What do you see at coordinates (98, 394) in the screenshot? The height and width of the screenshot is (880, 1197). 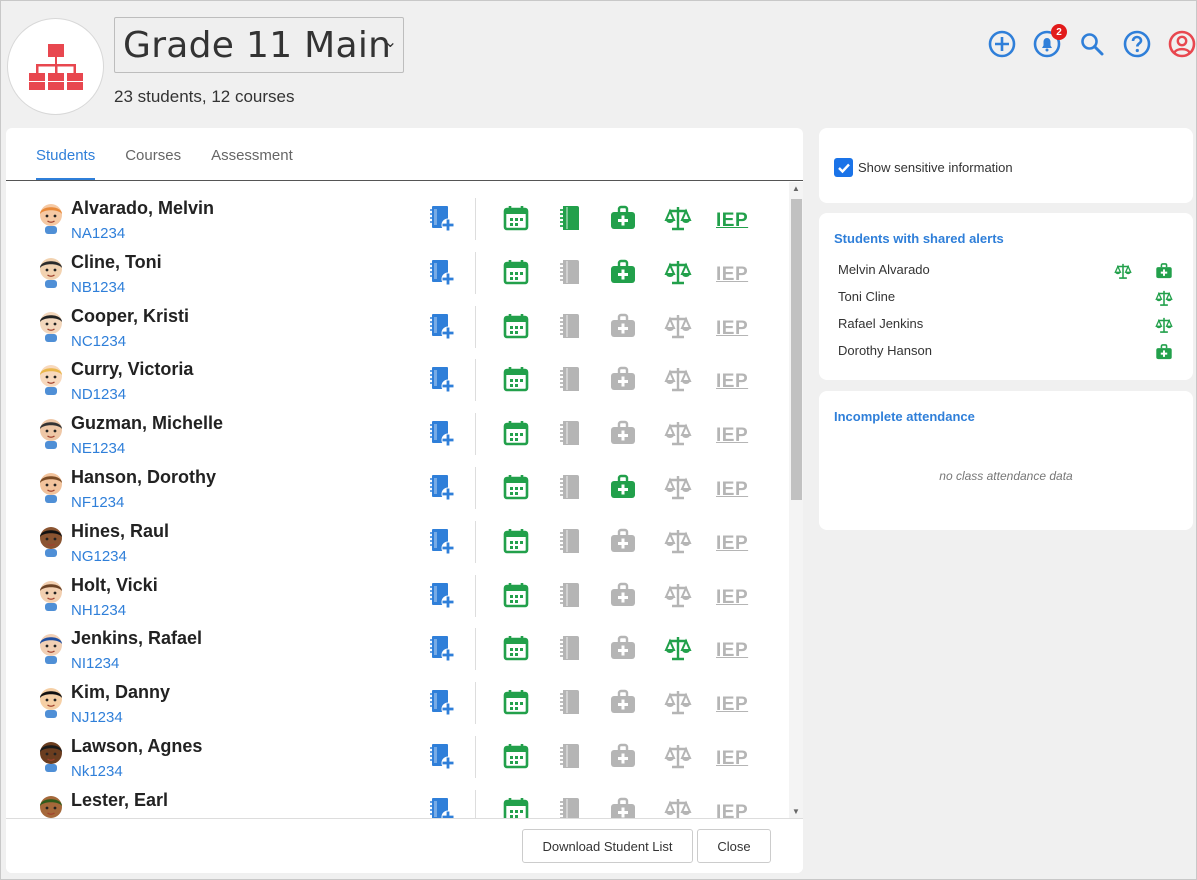 I see `student-id: ND1234` at bounding box center [98, 394].